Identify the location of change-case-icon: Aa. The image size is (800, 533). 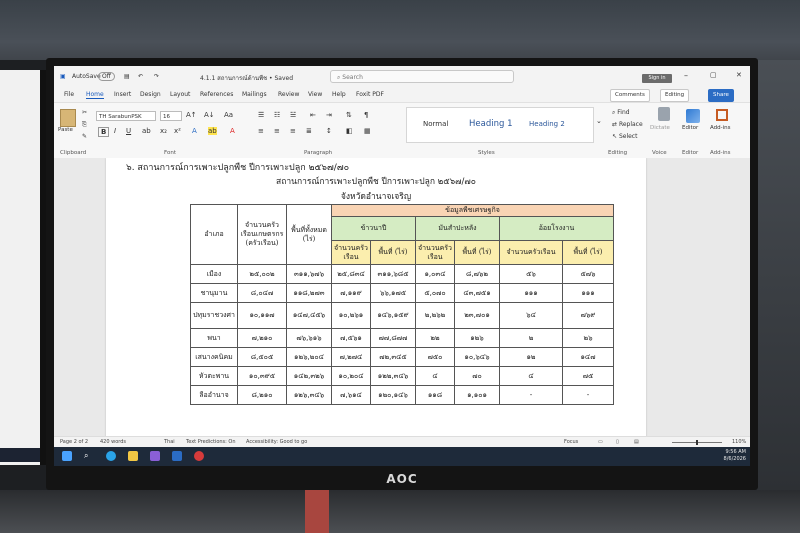
(228, 115).